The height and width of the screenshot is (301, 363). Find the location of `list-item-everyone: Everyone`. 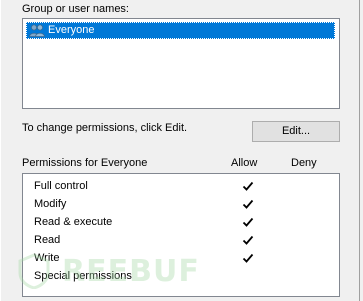

list-item-everyone: Everyone is located at coordinates (180, 30).